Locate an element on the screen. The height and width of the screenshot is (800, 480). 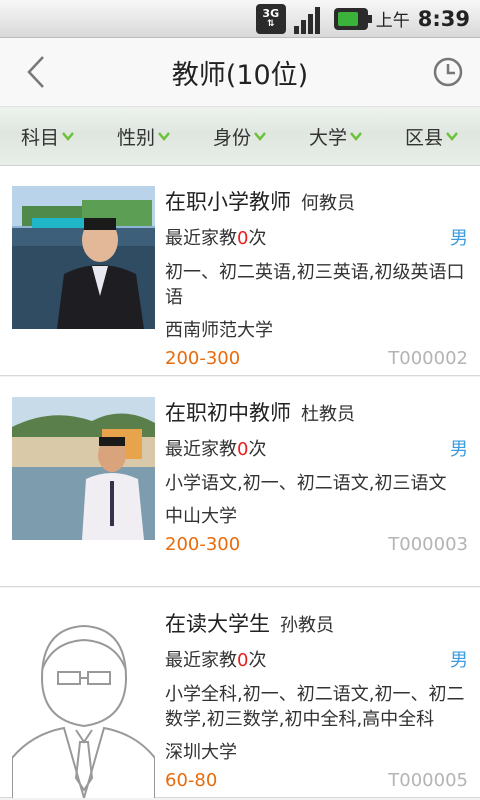
filter-subject: 科目 is located at coordinates (48, 136).